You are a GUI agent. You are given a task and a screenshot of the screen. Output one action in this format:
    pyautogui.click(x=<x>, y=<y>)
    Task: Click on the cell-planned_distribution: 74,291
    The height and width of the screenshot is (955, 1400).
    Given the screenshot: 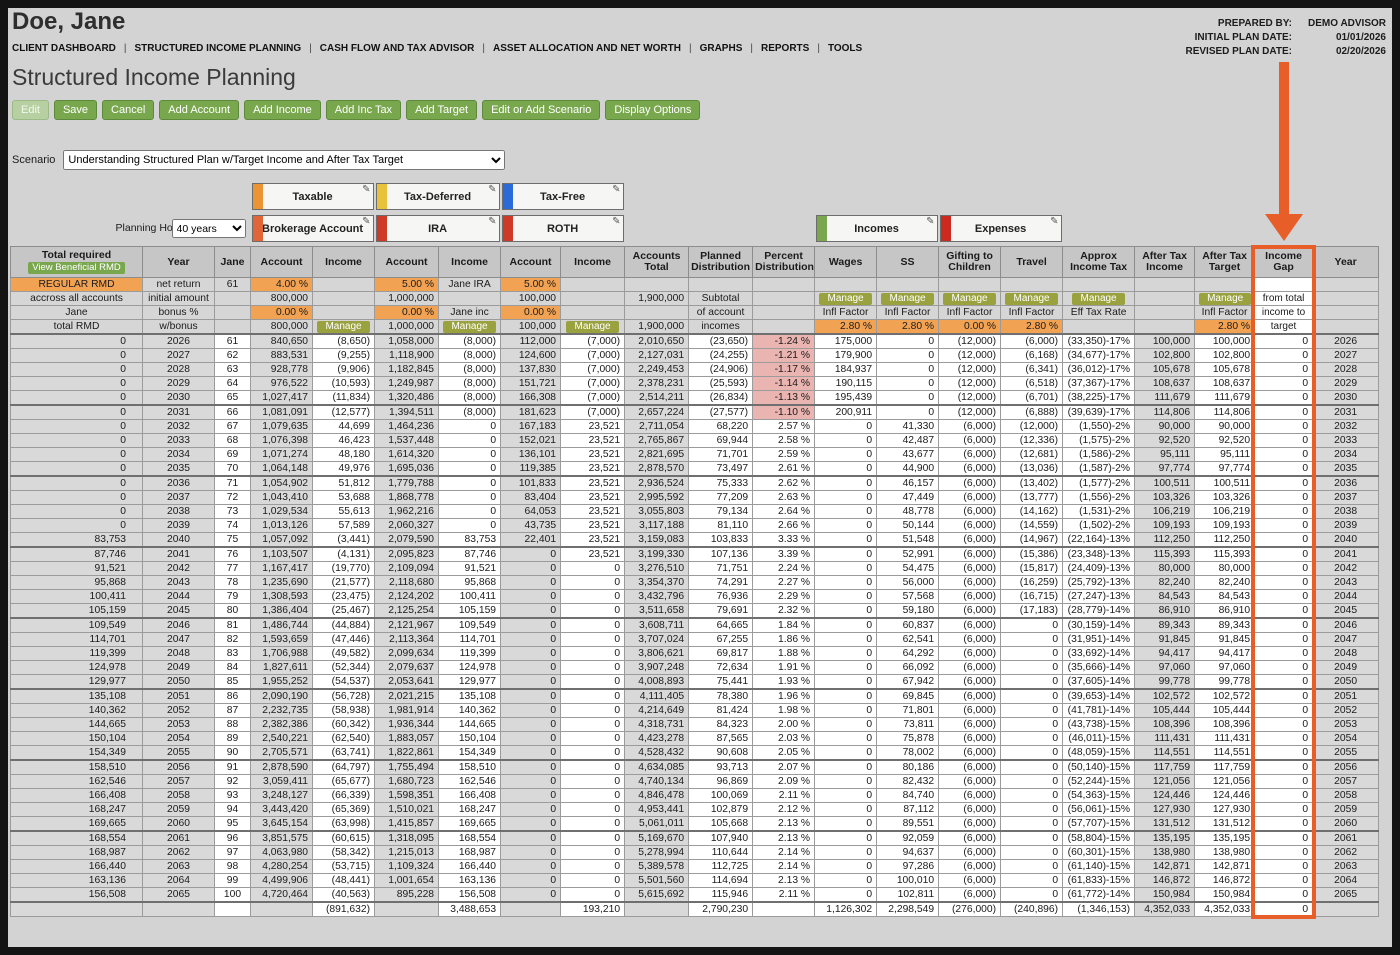 What is the action you would take?
    pyautogui.click(x=721, y=582)
    